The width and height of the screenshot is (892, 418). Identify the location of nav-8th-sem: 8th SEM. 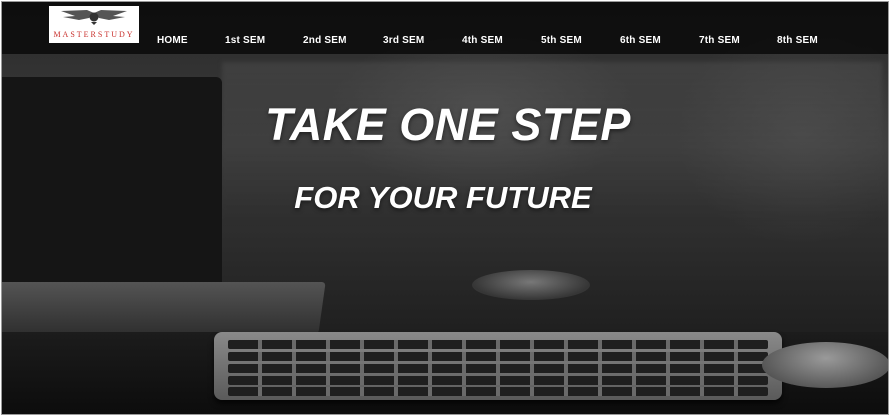
(797, 40).